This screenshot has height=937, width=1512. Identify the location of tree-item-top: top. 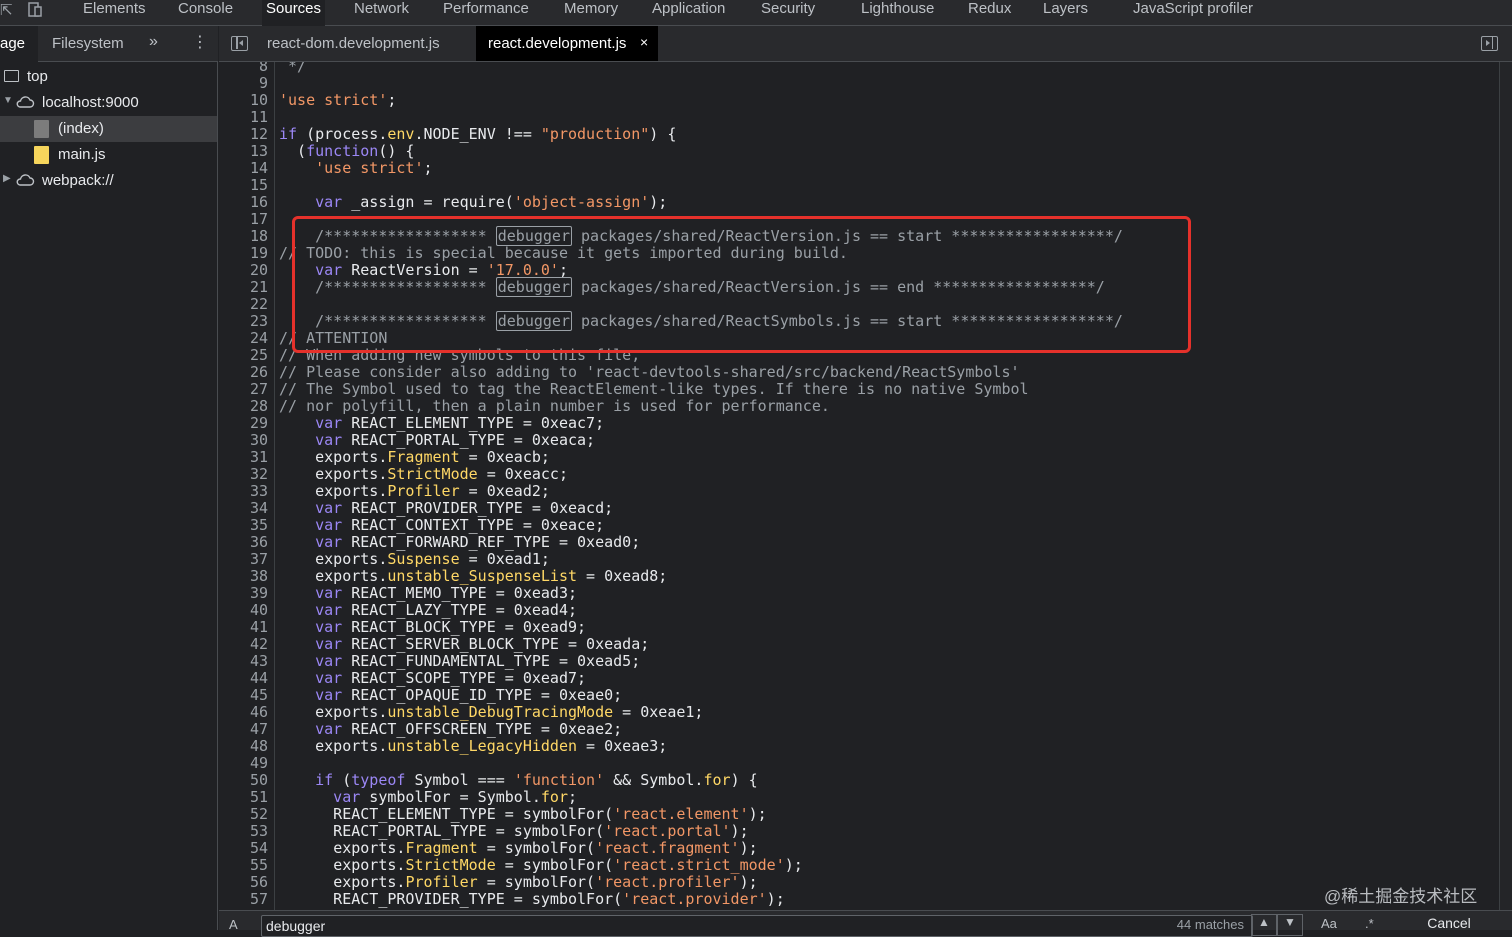
(108, 77).